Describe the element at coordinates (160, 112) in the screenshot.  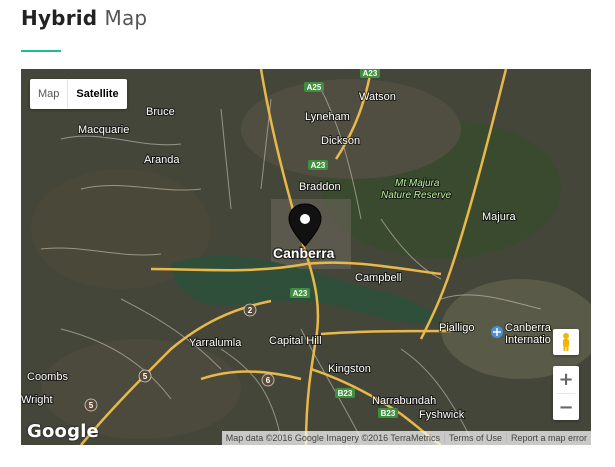
I see `label-bruce: Bruce` at that location.